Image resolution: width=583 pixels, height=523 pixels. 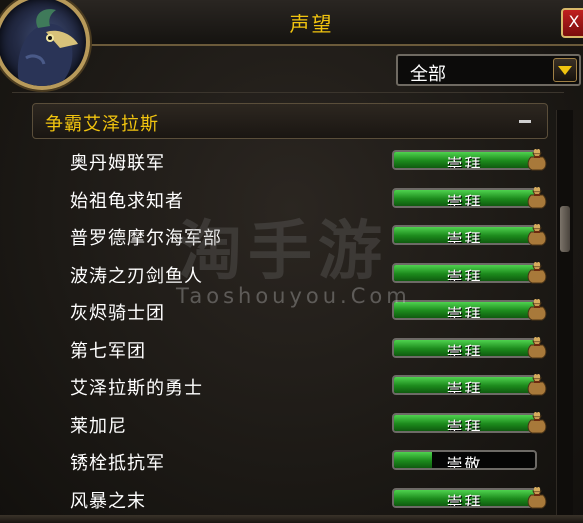 What do you see at coordinates (127, 201) in the screenshot?
I see `faction-name: 始祖龟求知者` at bounding box center [127, 201].